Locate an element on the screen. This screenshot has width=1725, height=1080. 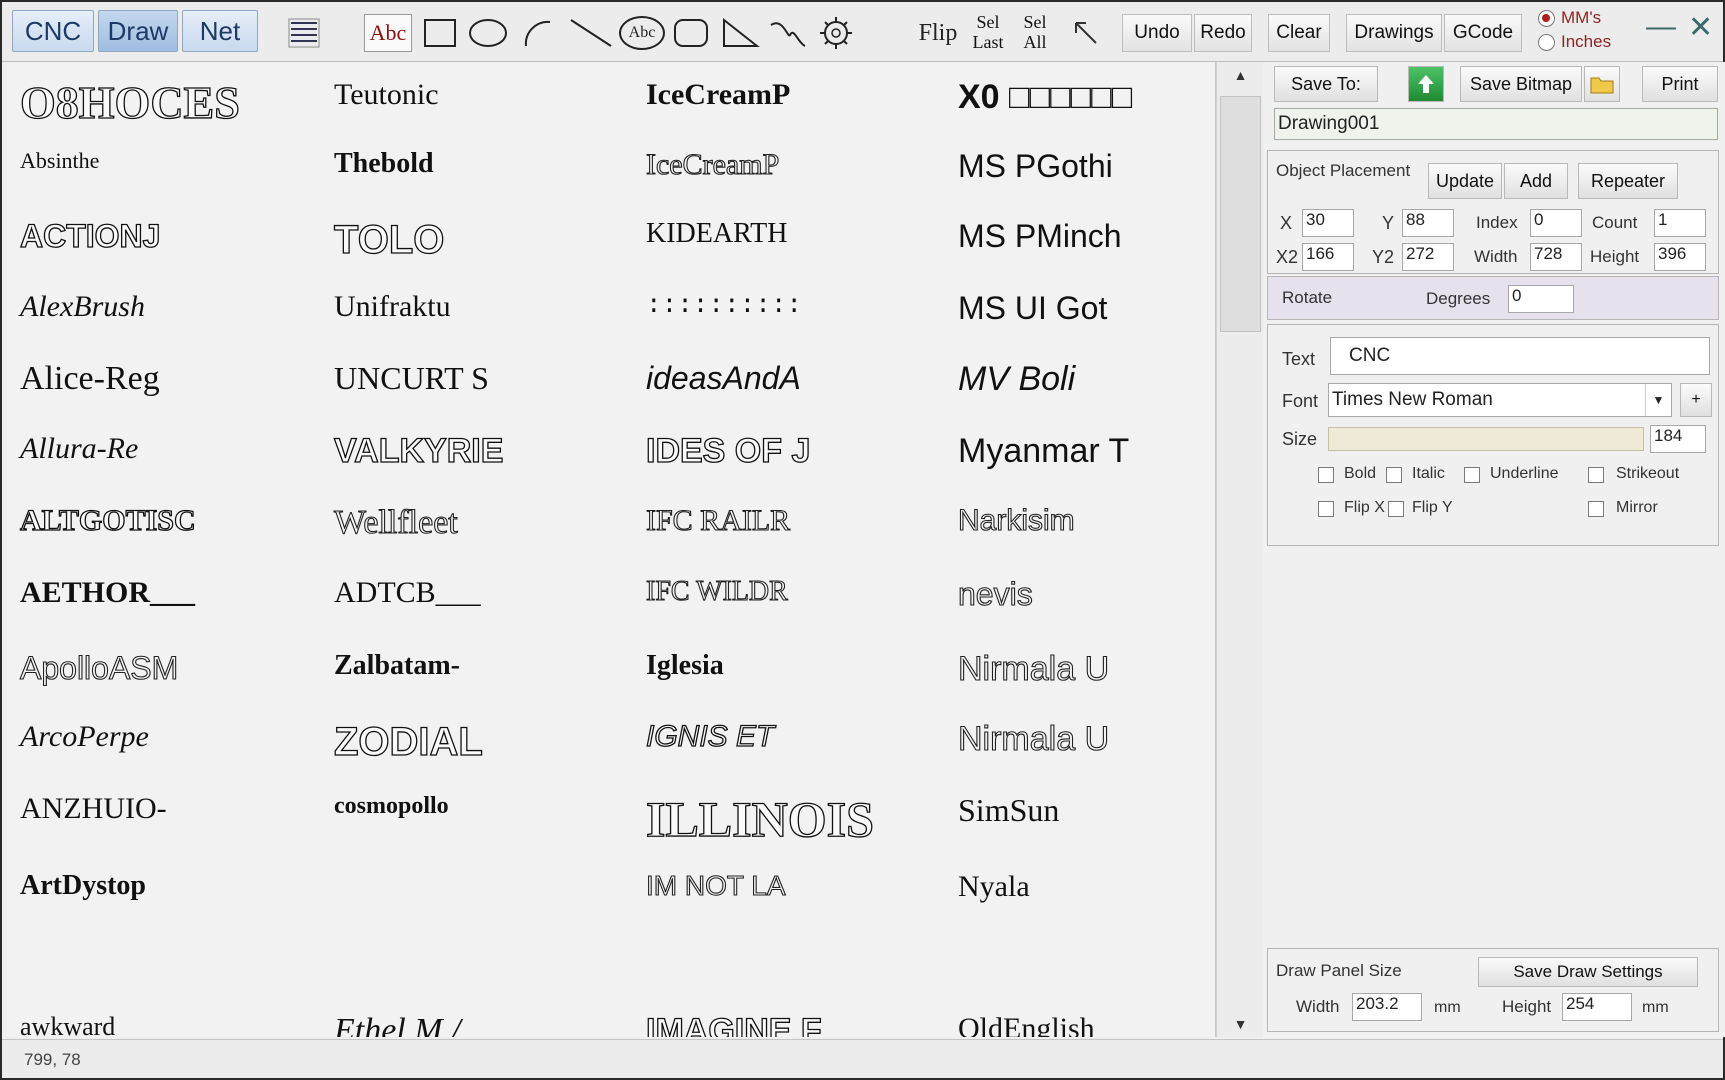
drawing-name-input: Drawing001 is located at coordinates (1496, 124).